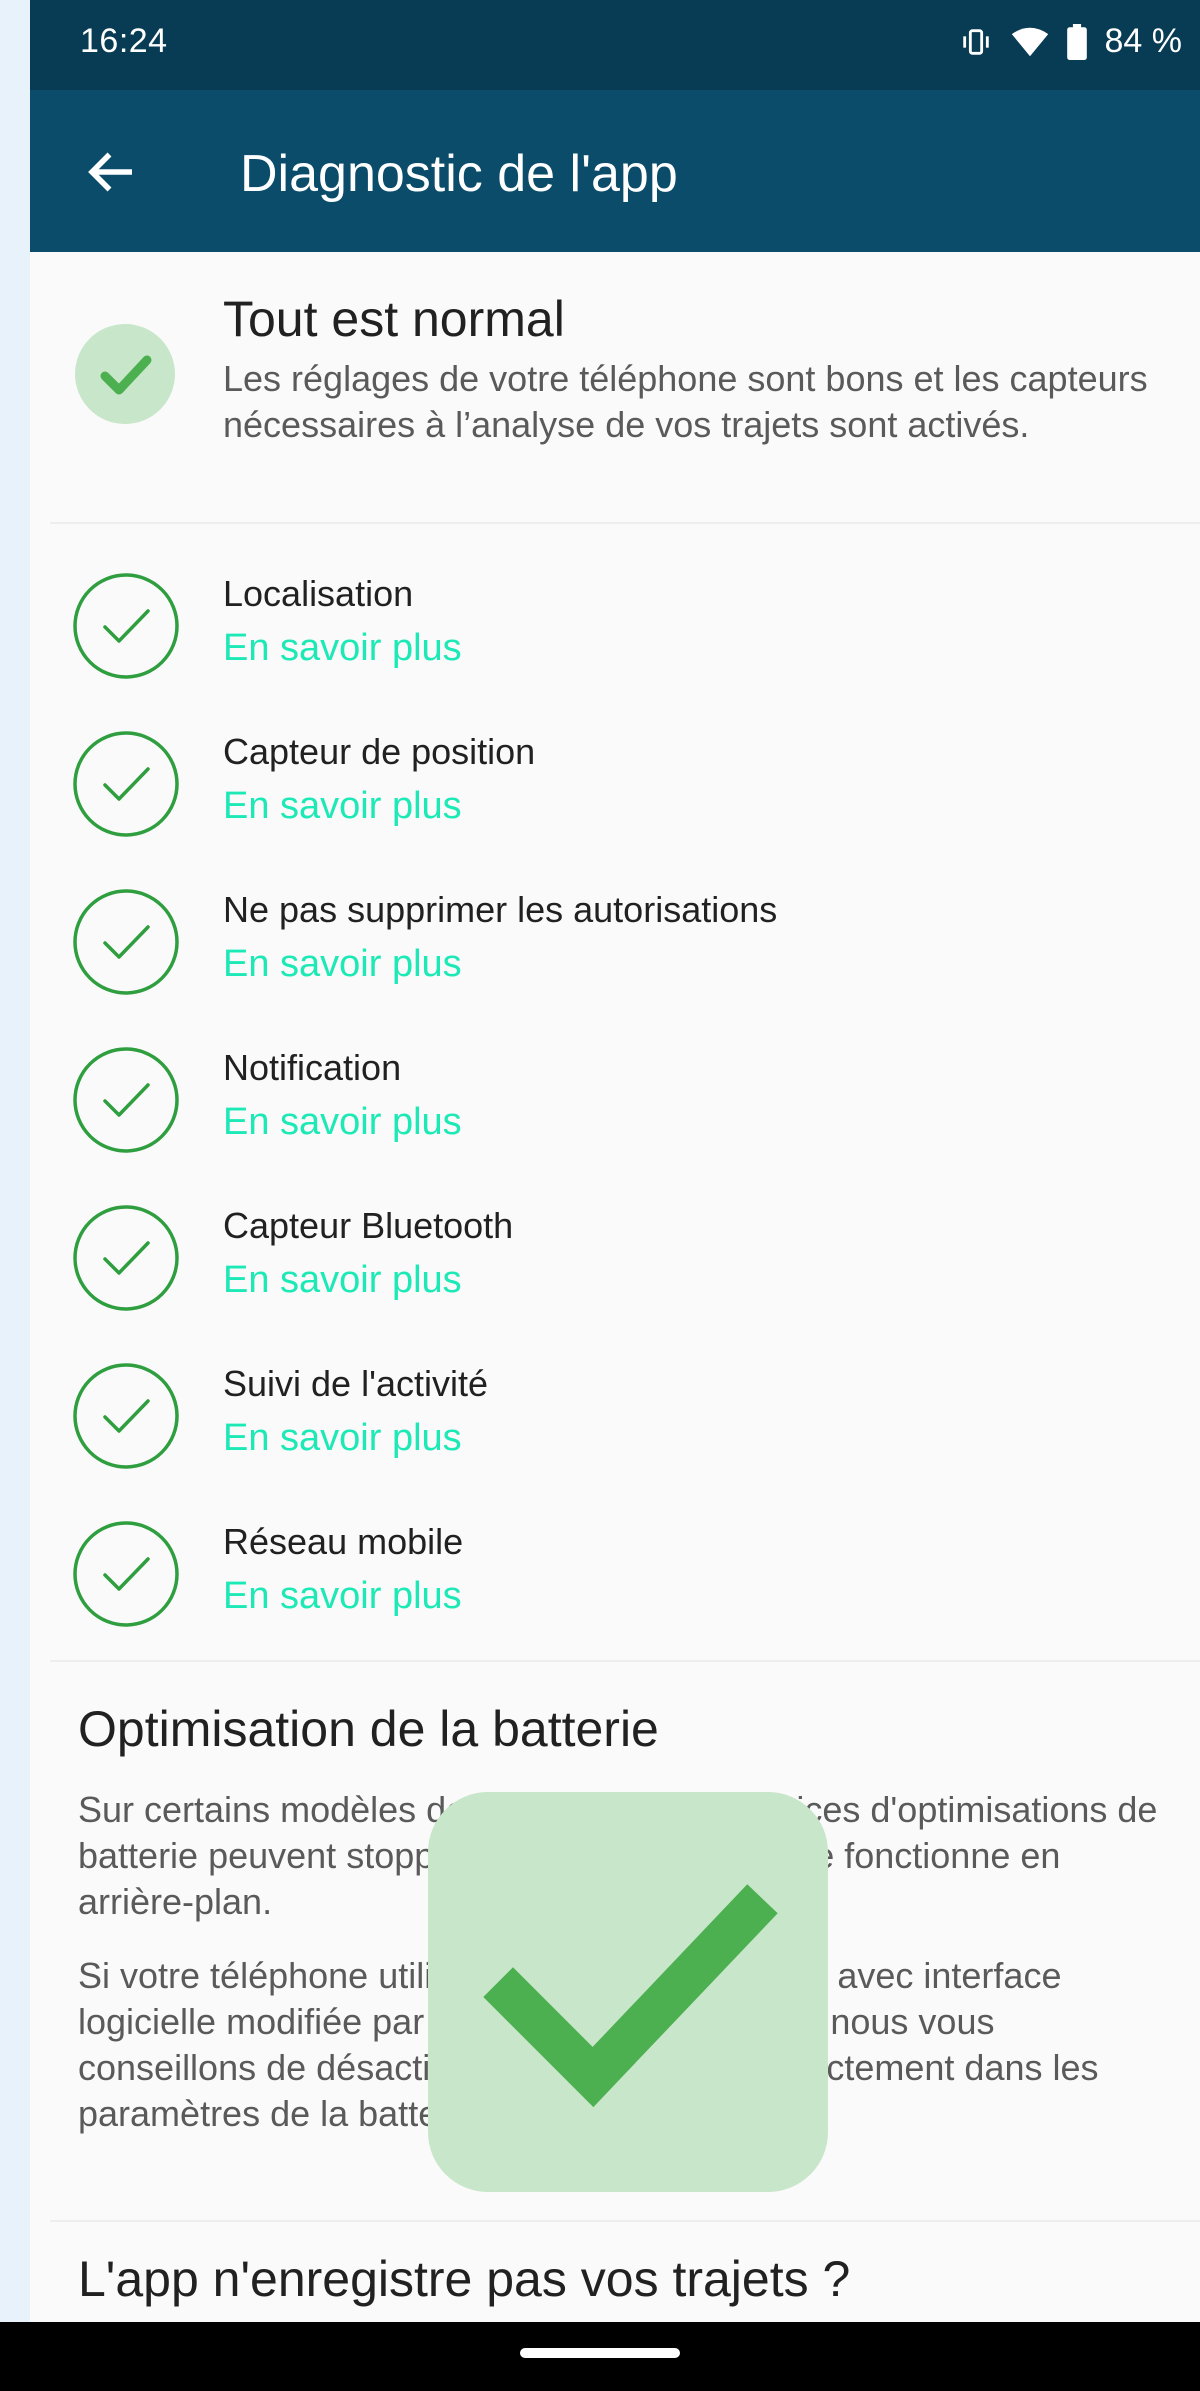  Describe the element at coordinates (615, 793) in the screenshot. I see `check-item-position: Capteur de position En savoir plus` at that location.